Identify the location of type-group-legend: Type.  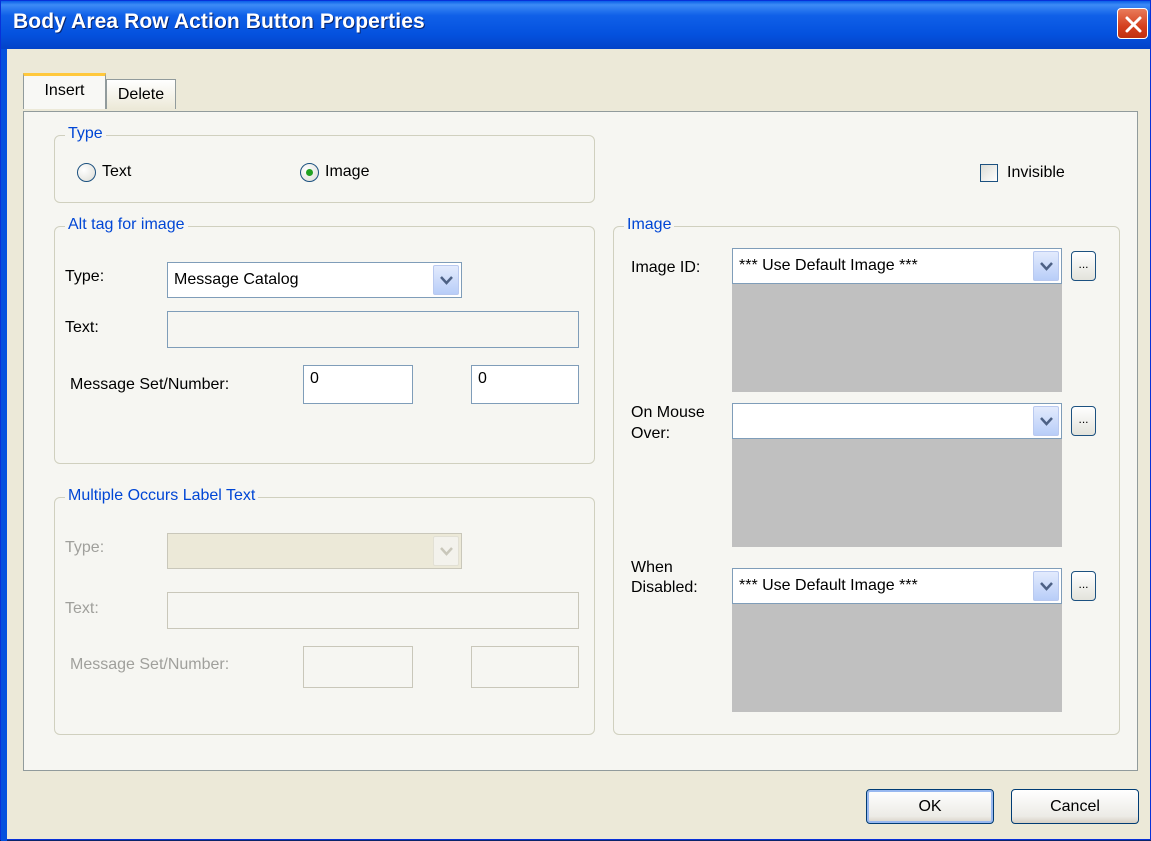
(85, 134).